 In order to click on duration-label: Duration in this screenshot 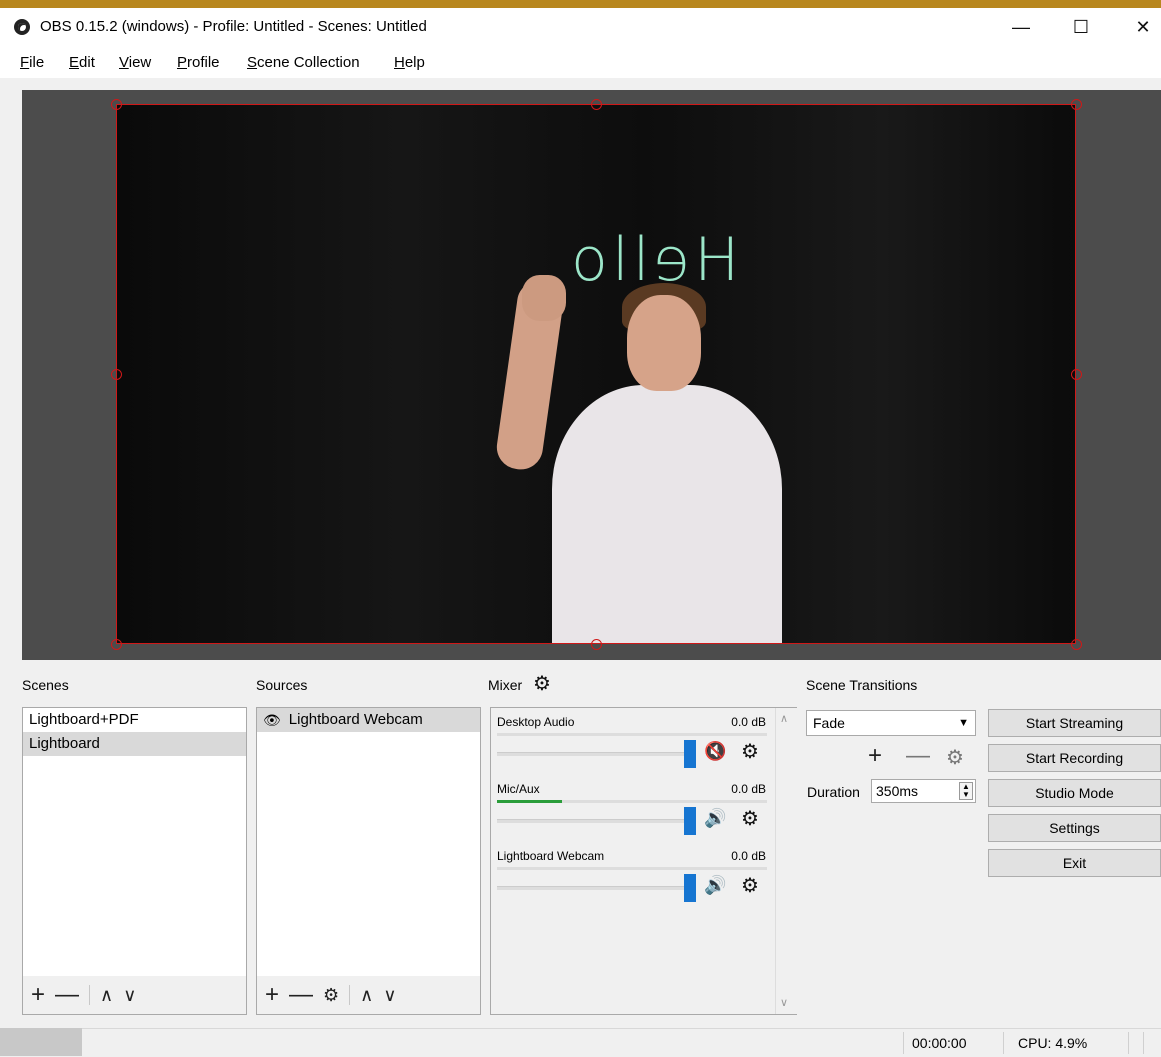, I will do `click(833, 792)`.